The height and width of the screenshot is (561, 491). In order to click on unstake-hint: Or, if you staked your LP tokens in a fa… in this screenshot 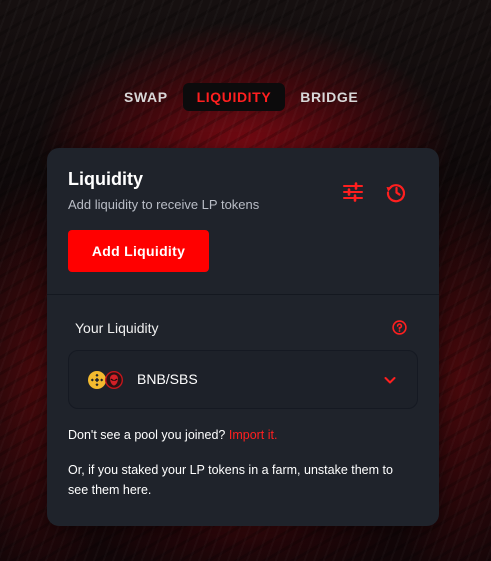, I will do `click(230, 480)`.